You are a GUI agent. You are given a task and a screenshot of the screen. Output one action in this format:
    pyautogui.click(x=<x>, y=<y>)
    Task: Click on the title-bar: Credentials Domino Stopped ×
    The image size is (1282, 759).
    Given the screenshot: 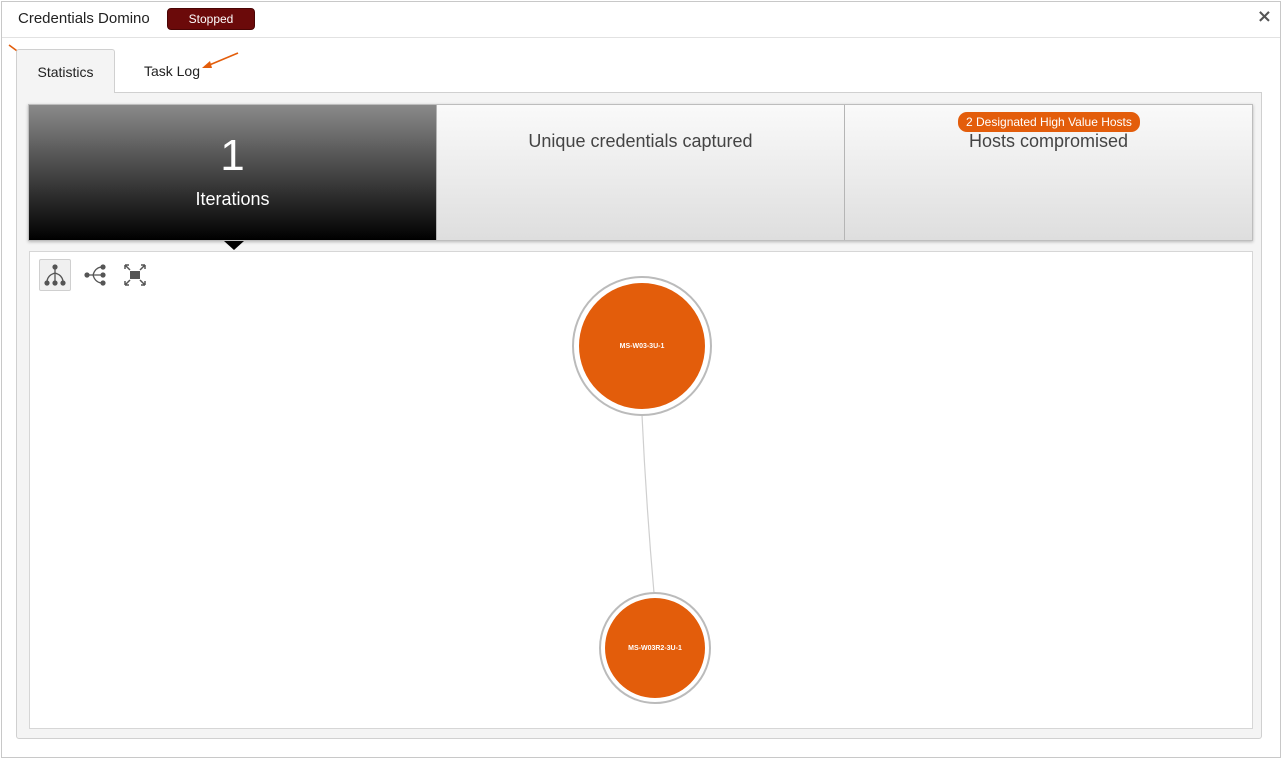 What is the action you would take?
    pyautogui.click(x=641, y=20)
    